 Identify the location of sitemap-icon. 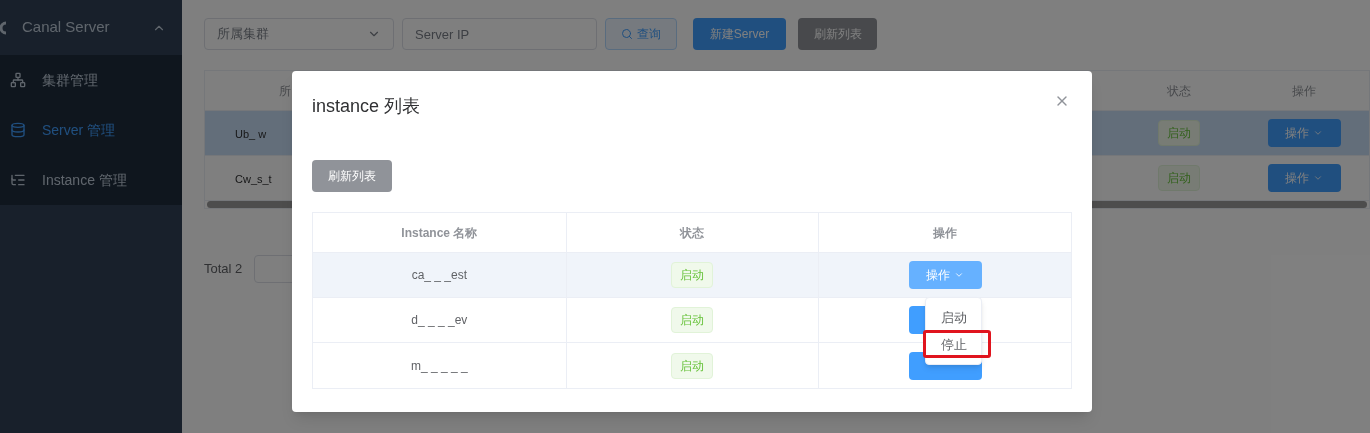
(18, 80).